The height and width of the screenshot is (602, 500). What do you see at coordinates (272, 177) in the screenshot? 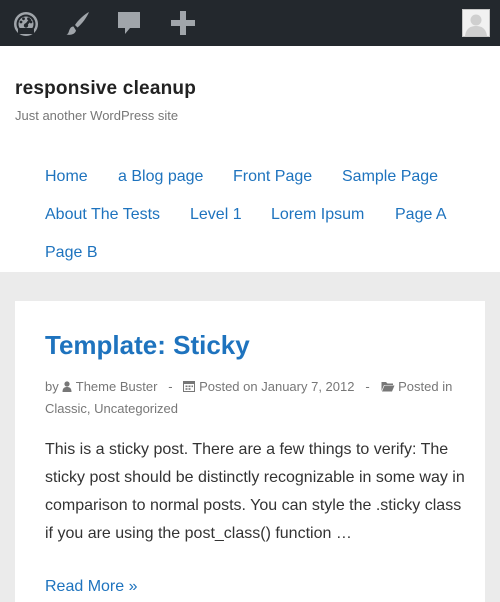
I see `nav-item-front-page: Front Page` at bounding box center [272, 177].